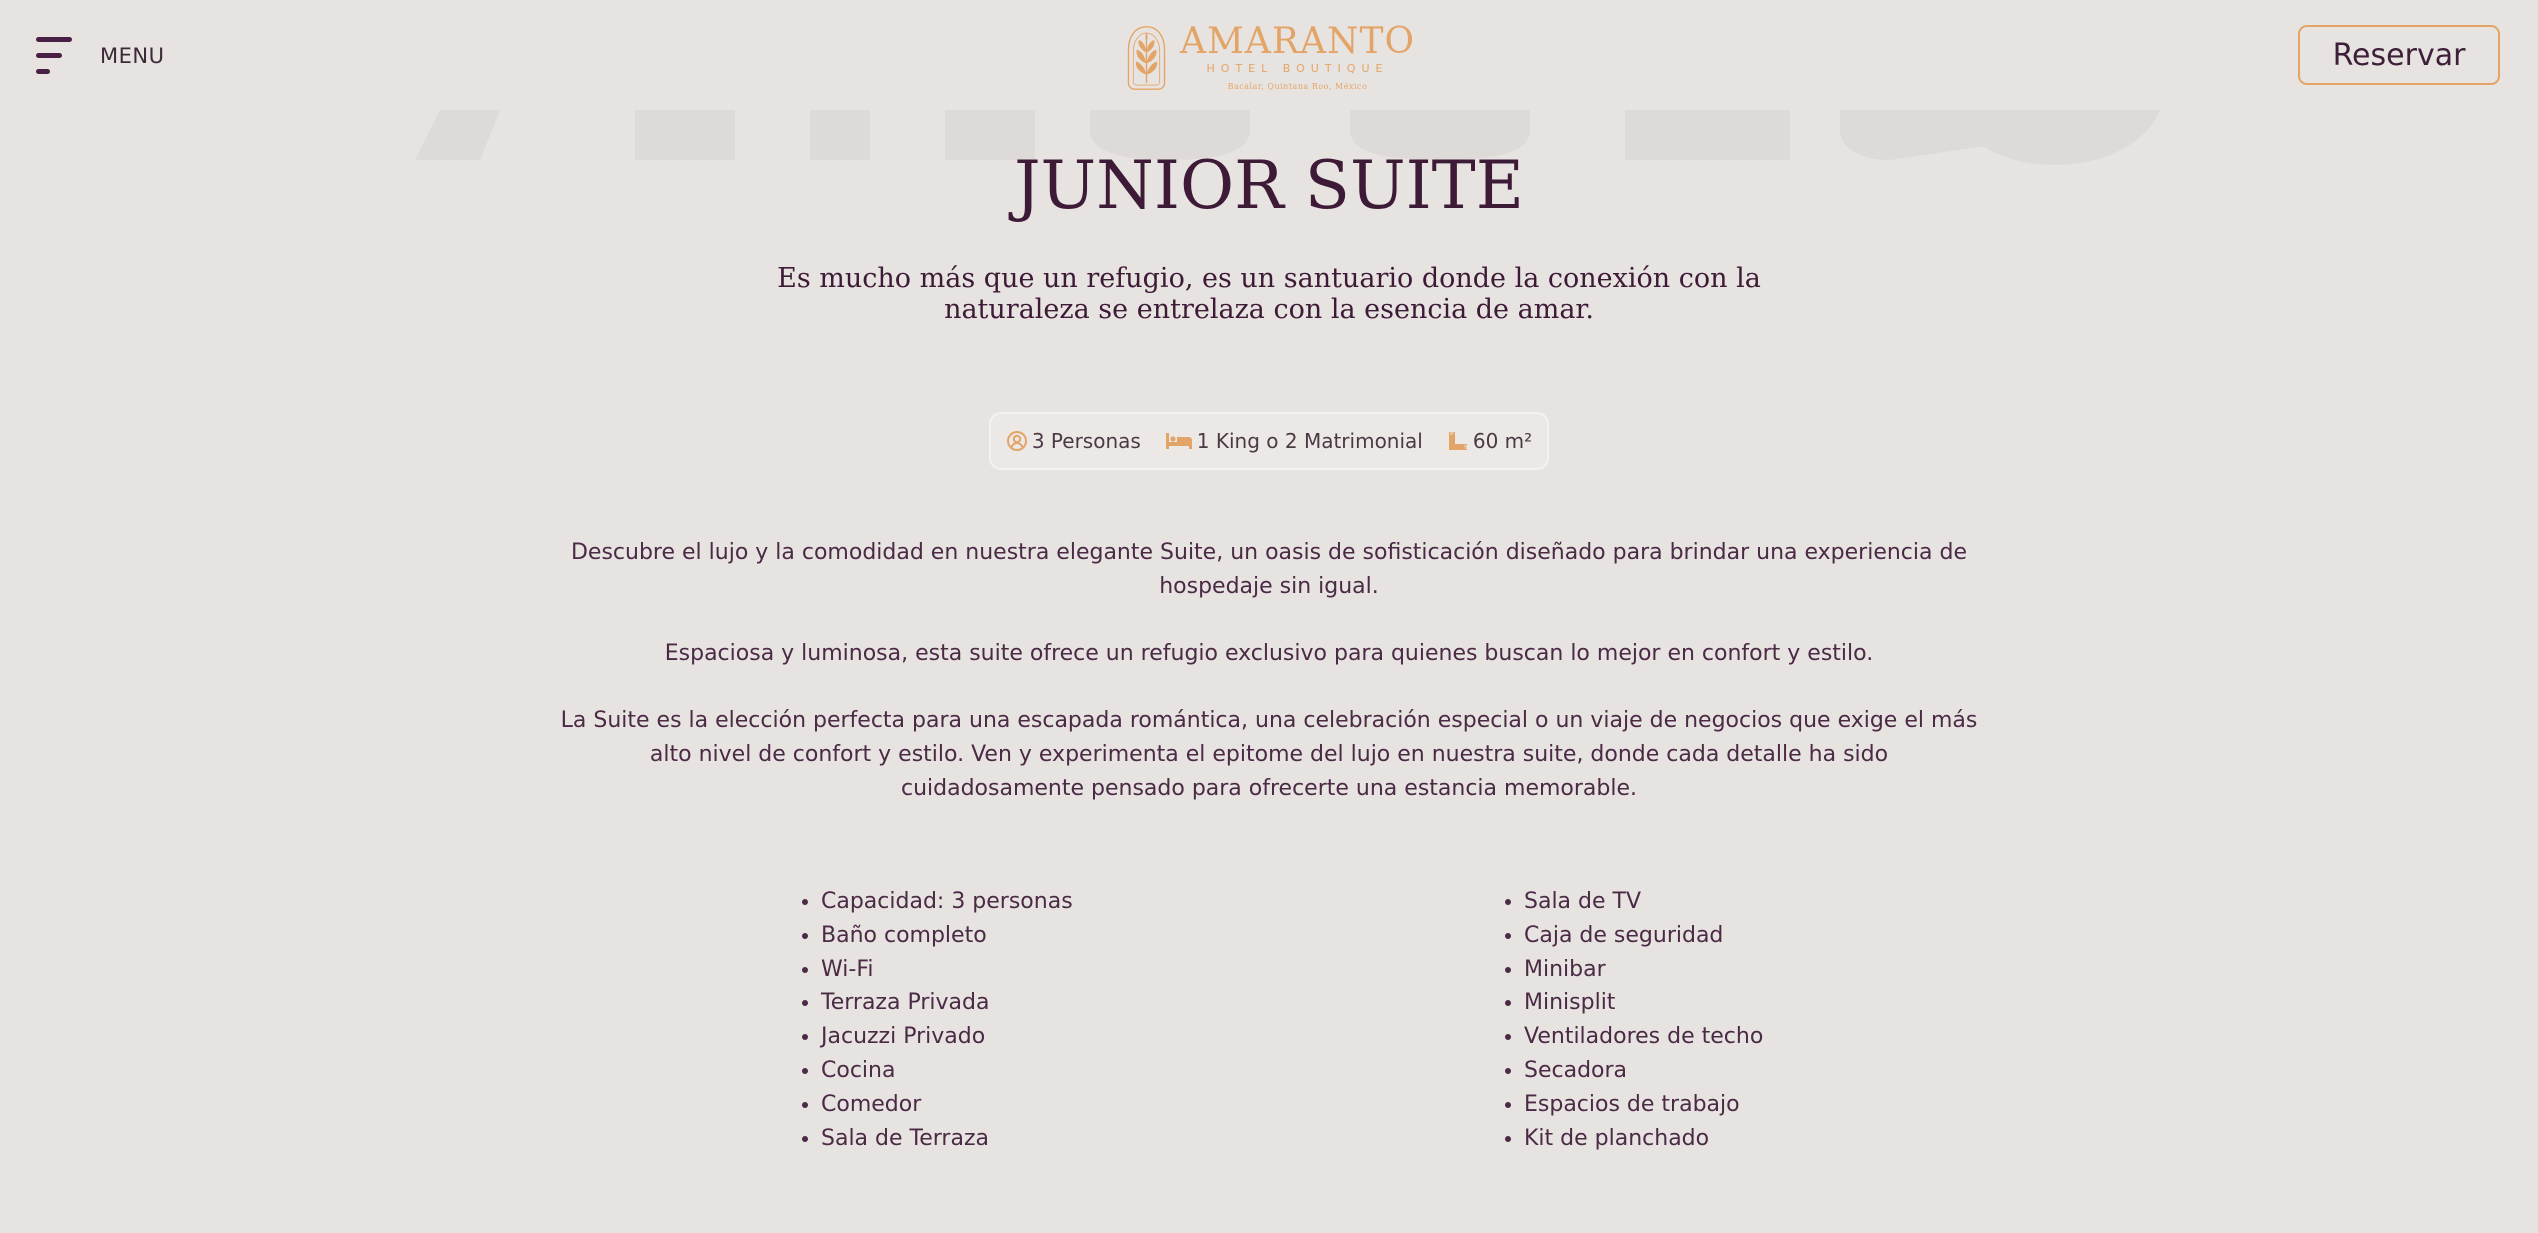 This screenshot has width=2538, height=1233. What do you see at coordinates (1643, 1037) in the screenshot?
I see `amenity-item: Ventiladores de techo` at bounding box center [1643, 1037].